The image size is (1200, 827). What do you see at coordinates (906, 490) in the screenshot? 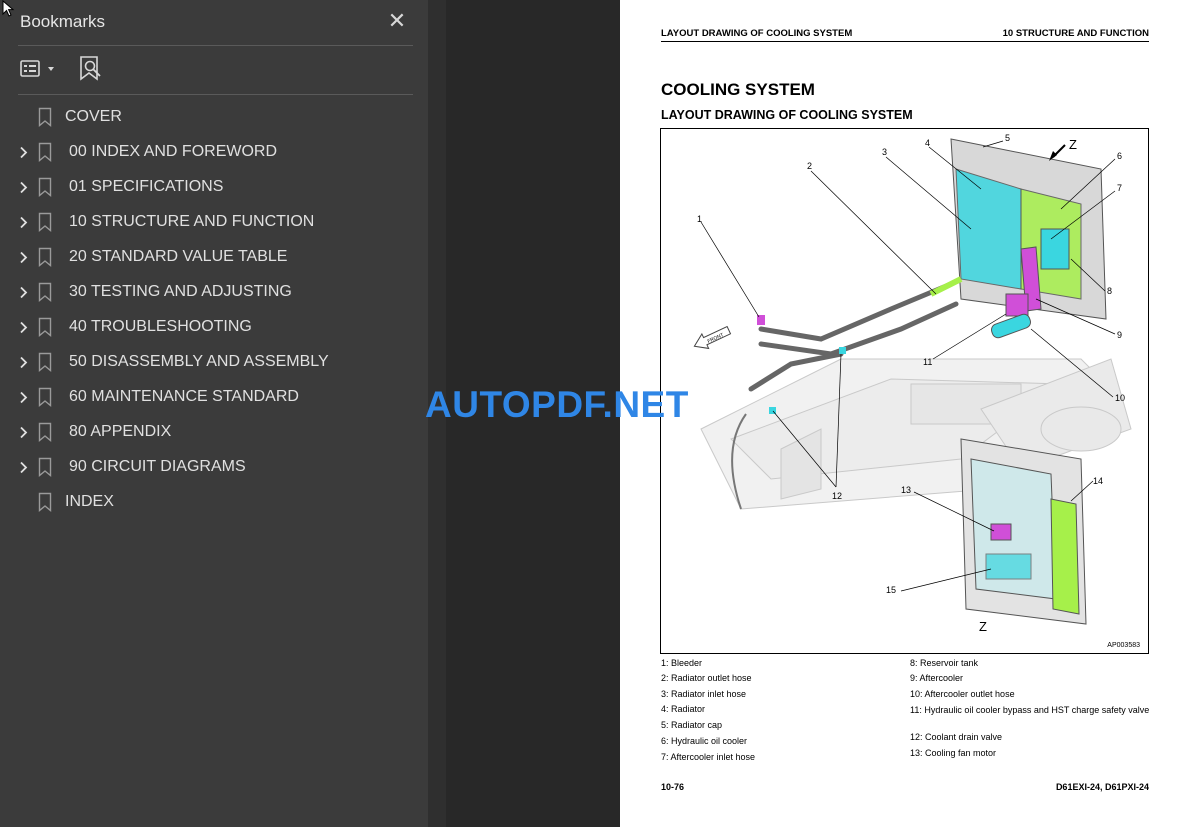
I see `callout-13: 13` at bounding box center [906, 490].